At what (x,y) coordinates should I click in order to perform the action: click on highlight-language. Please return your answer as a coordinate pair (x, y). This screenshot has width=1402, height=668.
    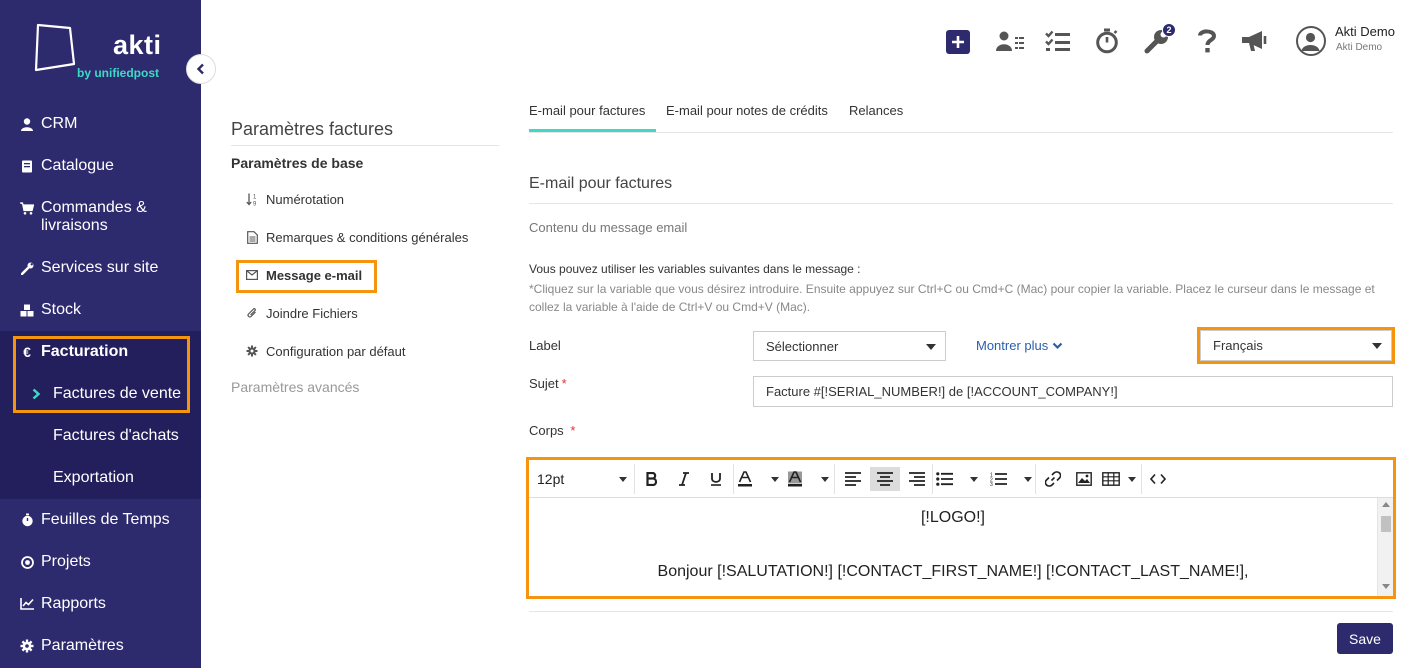
    Looking at the image, I should click on (1296, 345).